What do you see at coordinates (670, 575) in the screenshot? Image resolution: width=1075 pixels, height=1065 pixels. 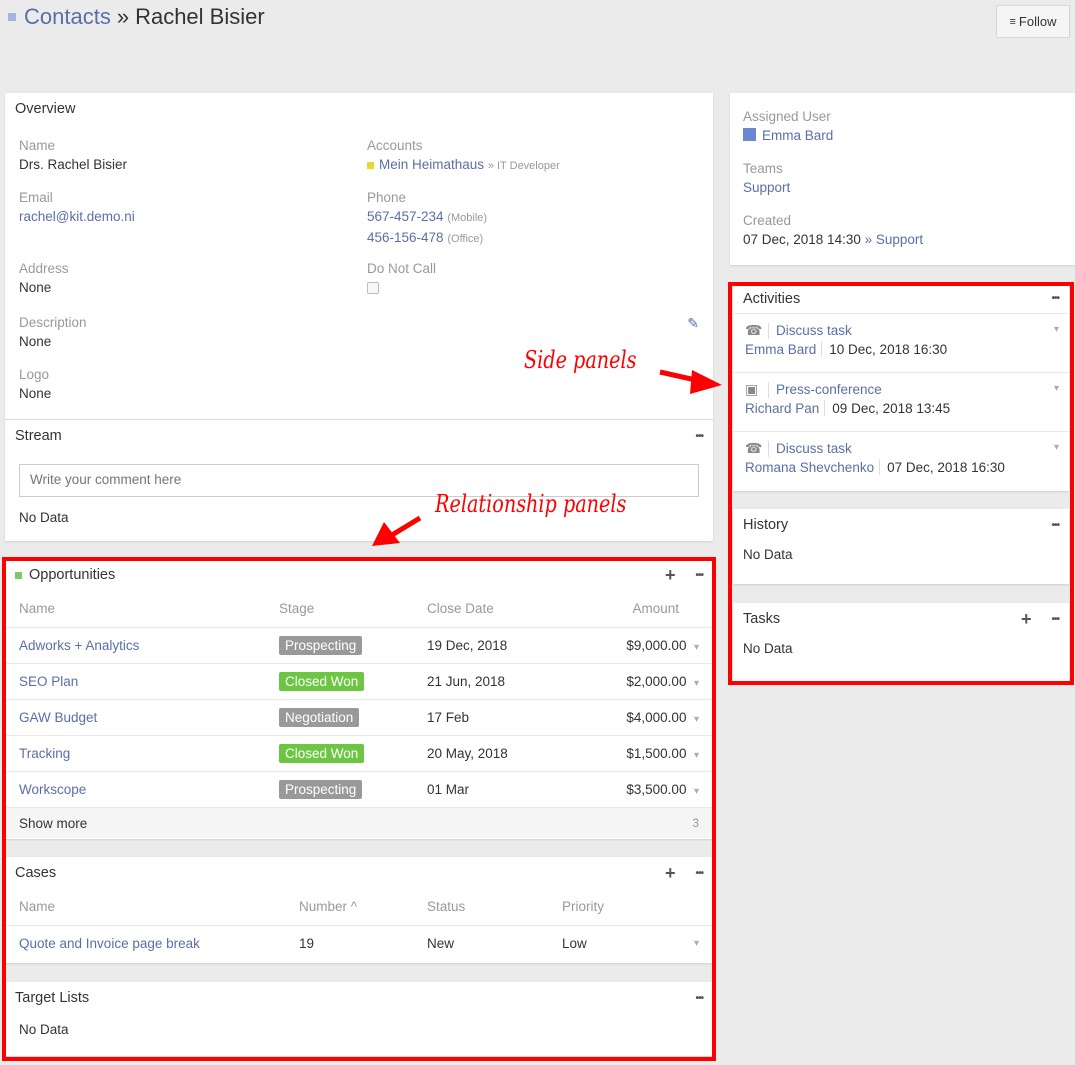 I see `add-opportunity-icon: +` at bounding box center [670, 575].